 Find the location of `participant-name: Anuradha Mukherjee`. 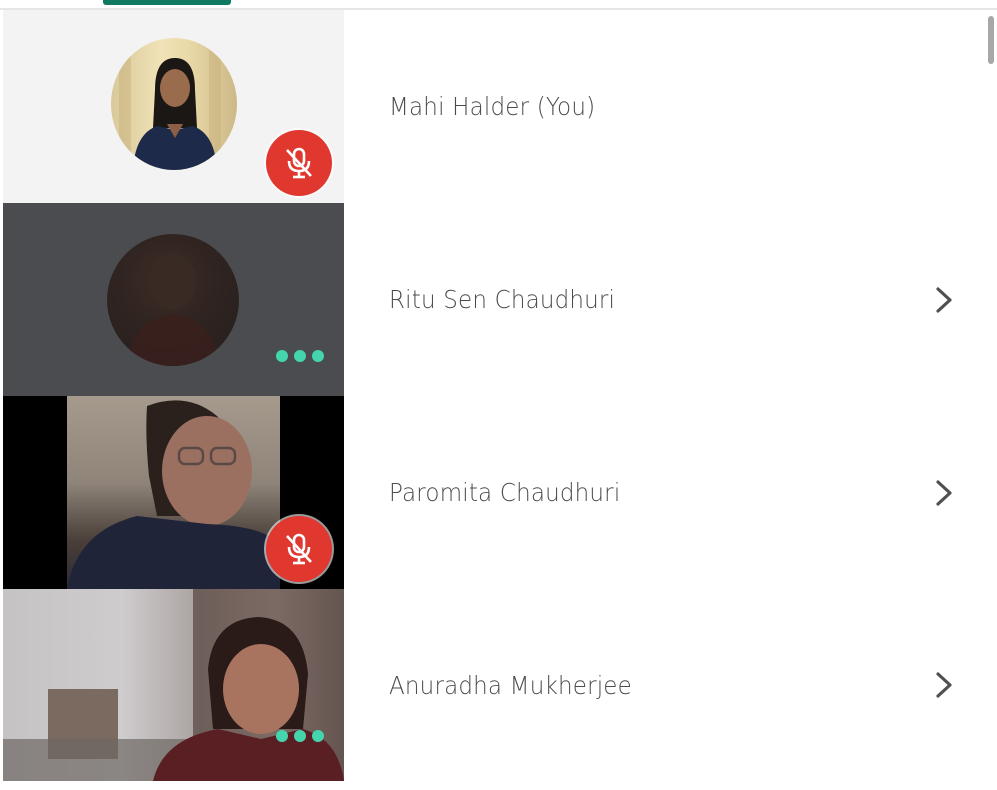

participant-name: Anuradha Mukherjee is located at coordinates (510, 685).